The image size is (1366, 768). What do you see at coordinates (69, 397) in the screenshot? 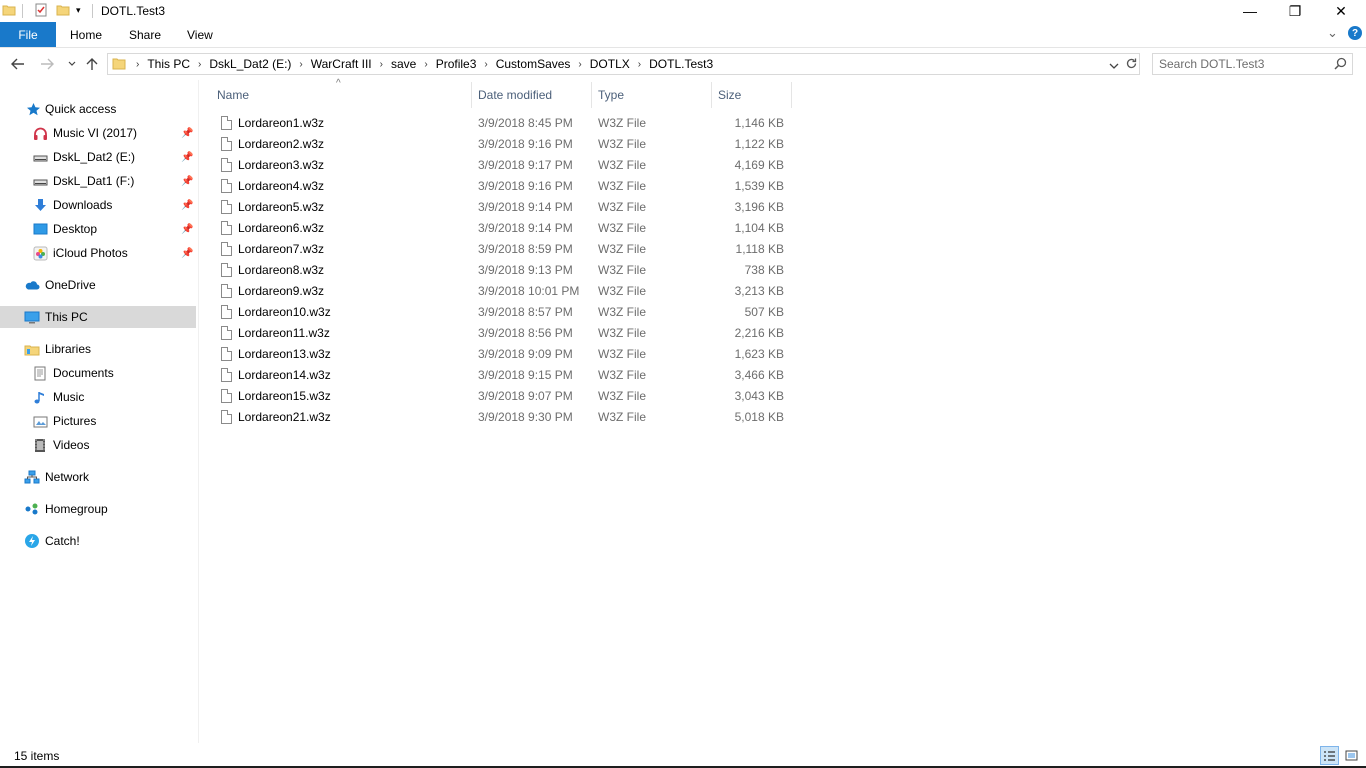
I see `sidebar-item-label: Music` at bounding box center [69, 397].